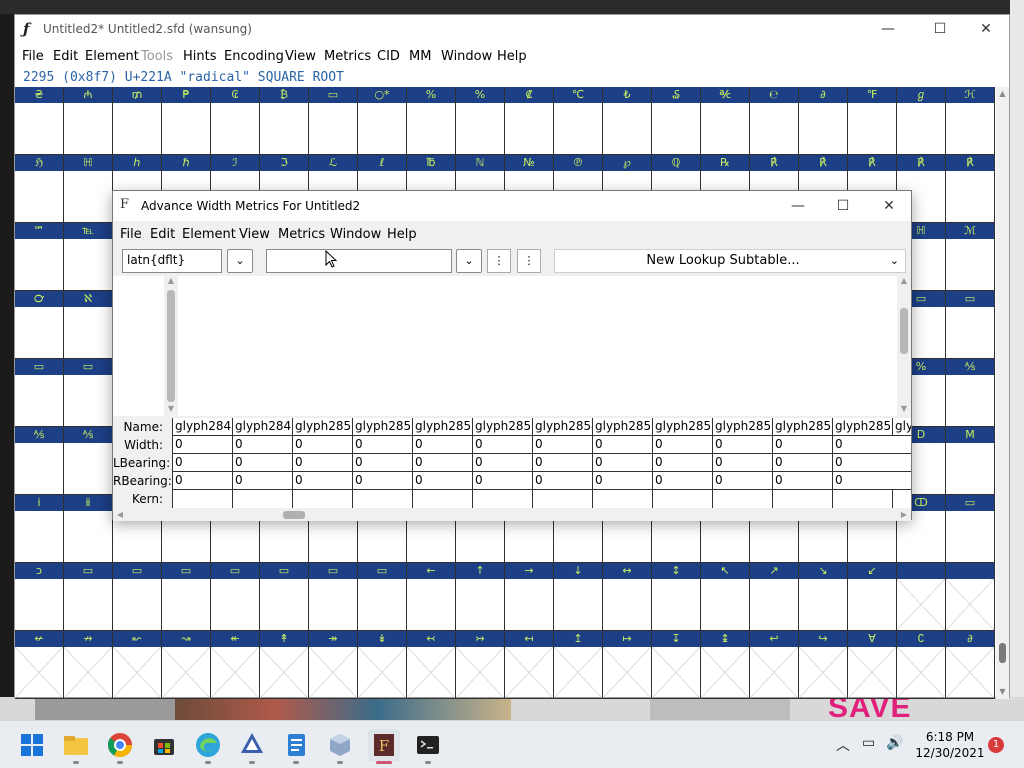  I want to click on glyph-cell: ℮, so click(774, 121).